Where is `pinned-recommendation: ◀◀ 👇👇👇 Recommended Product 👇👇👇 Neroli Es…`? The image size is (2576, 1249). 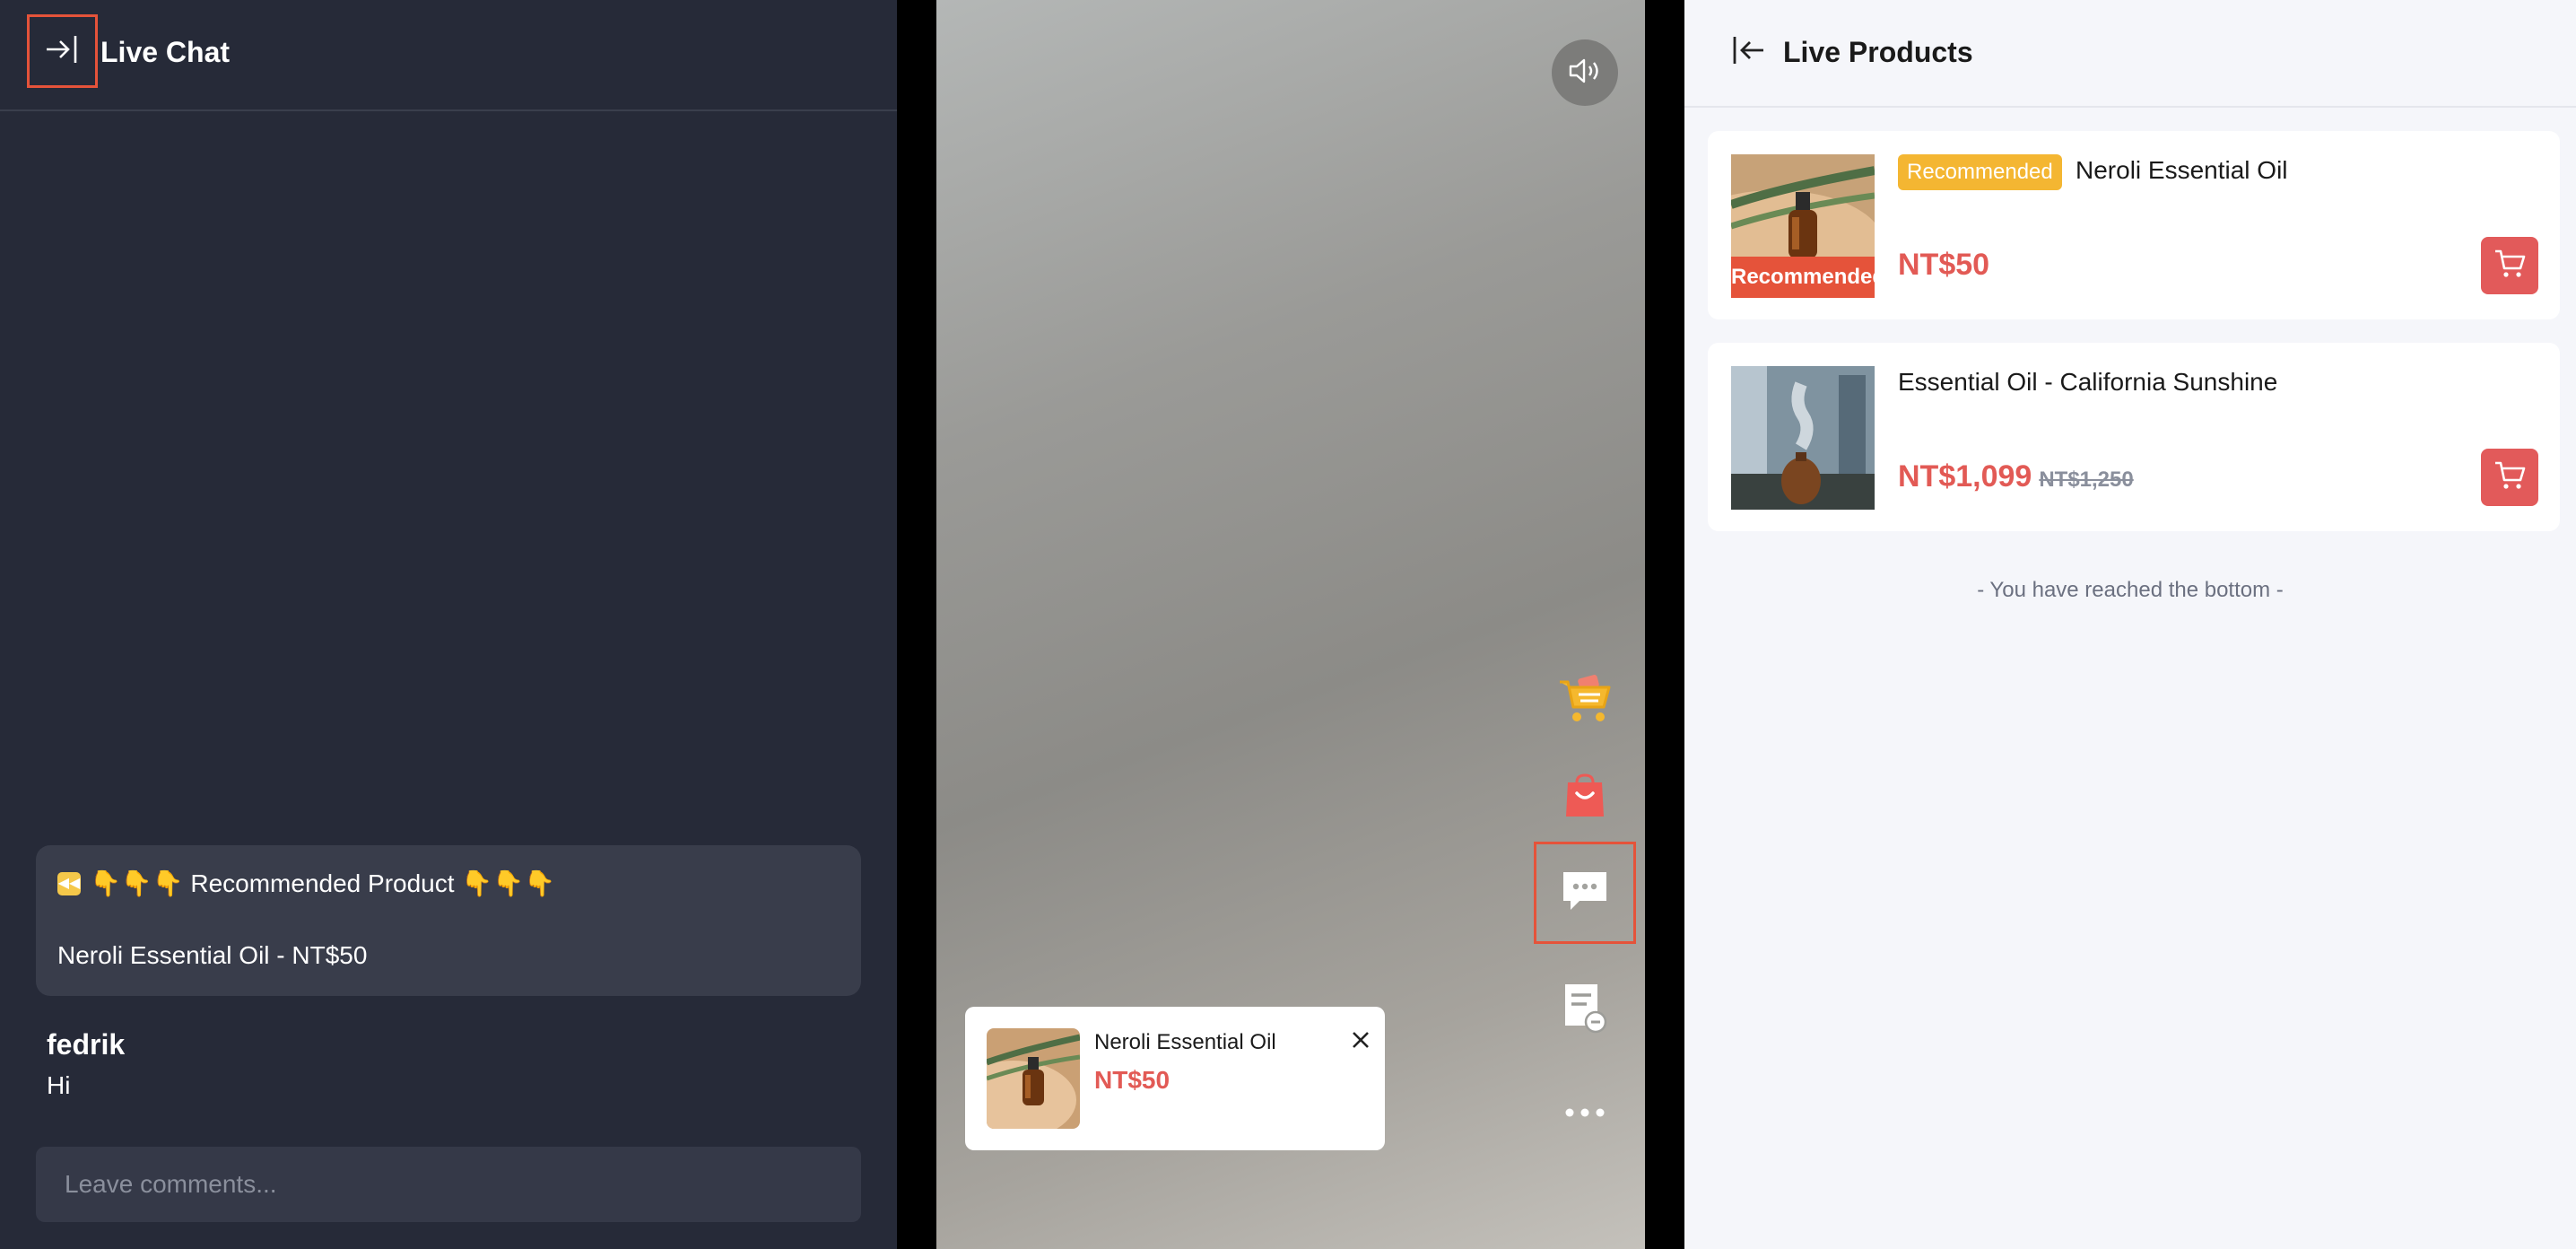
pinned-recommendation: ◀◀ 👇👇👇 Recommended Product 👇👇👇 Neroli Es… is located at coordinates (448, 920).